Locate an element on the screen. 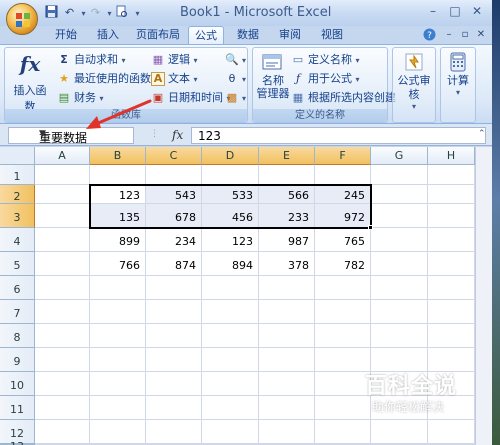 The height and width of the screenshot is (445, 500). autosum-button: Σ 自动求和 ▾ is located at coordinates (91, 60).